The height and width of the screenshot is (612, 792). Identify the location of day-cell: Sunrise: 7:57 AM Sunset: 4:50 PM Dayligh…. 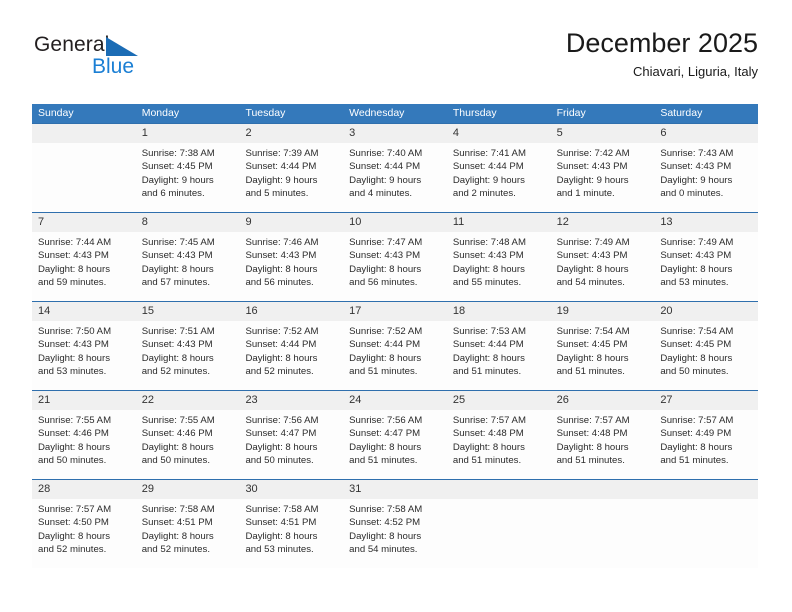
(84, 533).